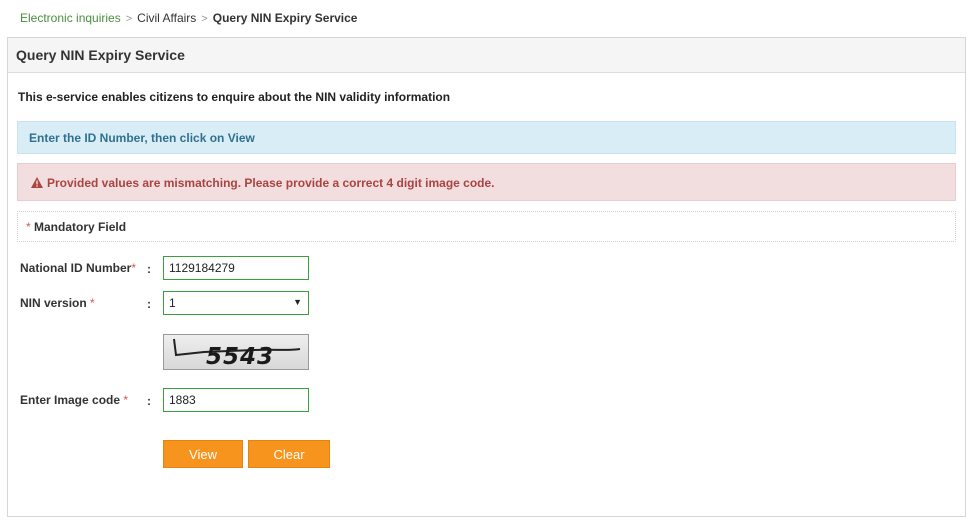 Image resolution: width=971 pixels, height=524 pixels. I want to click on panel-title: Query NIN Expiry Service, so click(486, 55).